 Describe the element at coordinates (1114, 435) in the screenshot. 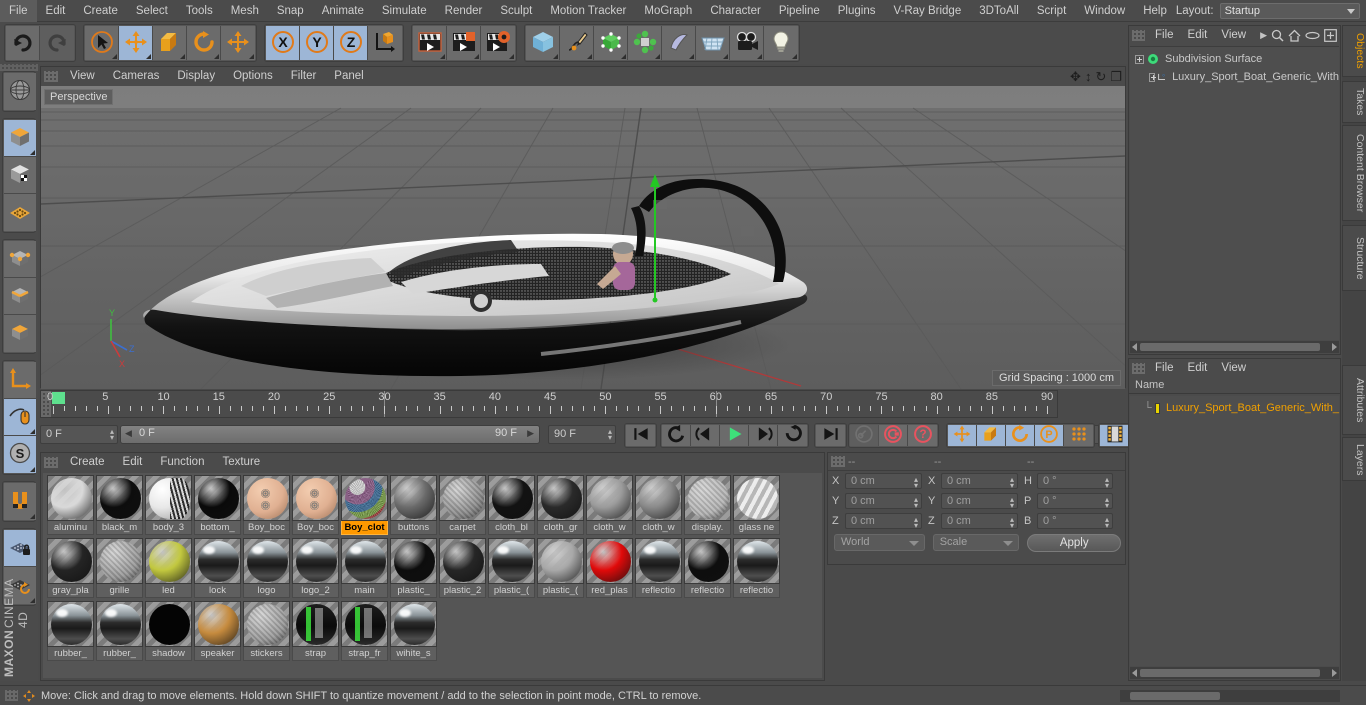

I see `timeline-toggle-button` at that location.